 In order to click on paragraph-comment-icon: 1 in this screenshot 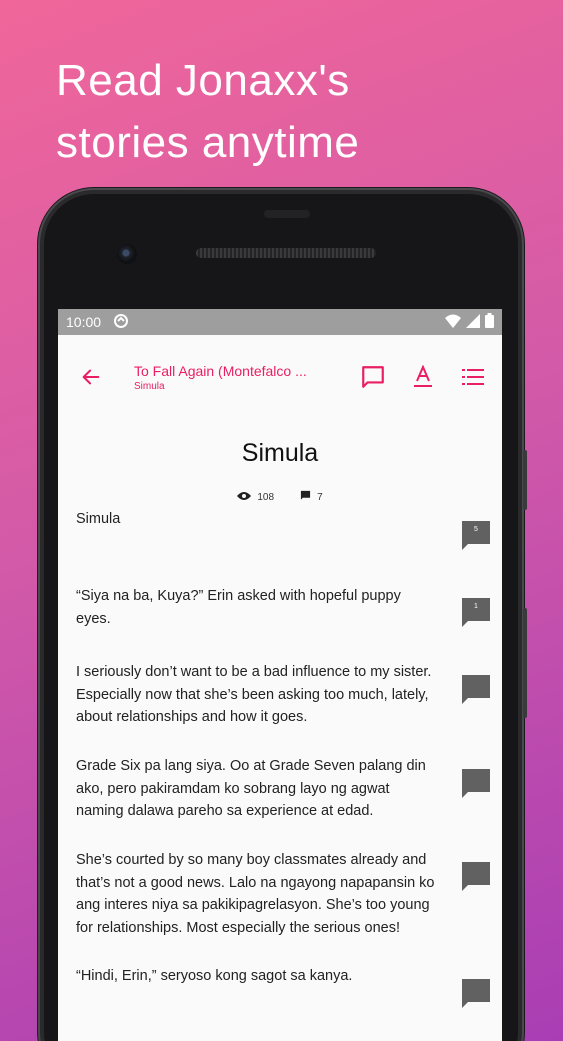, I will do `click(476, 612)`.